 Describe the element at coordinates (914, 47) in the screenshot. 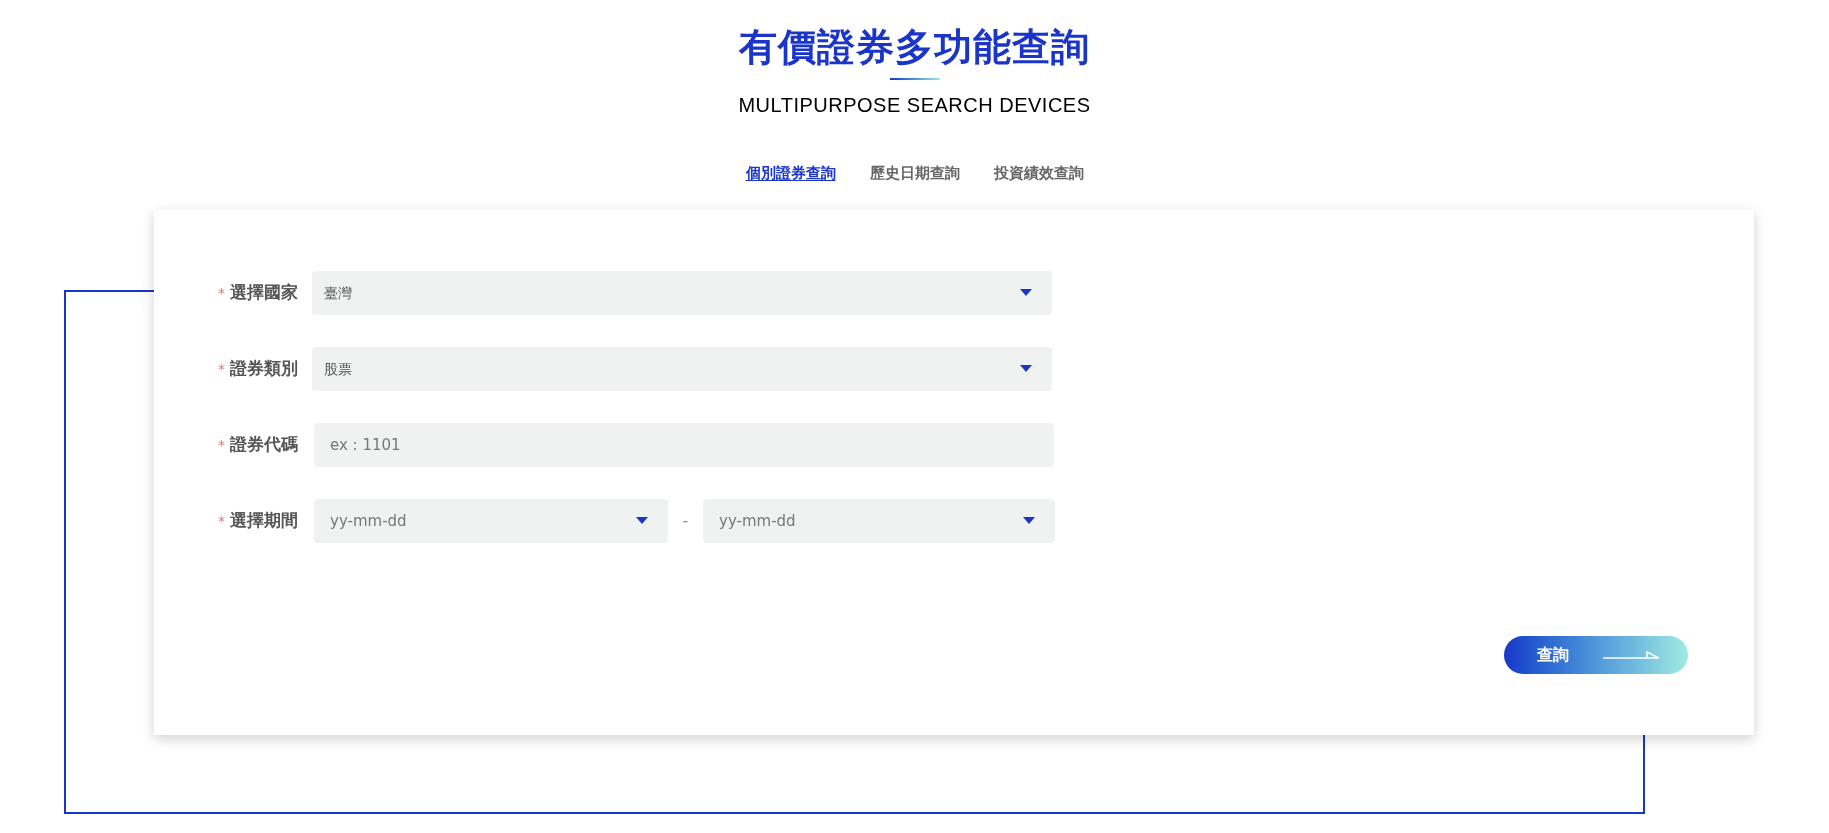

I see `page-title: 有價證券多功能查詢` at that location.